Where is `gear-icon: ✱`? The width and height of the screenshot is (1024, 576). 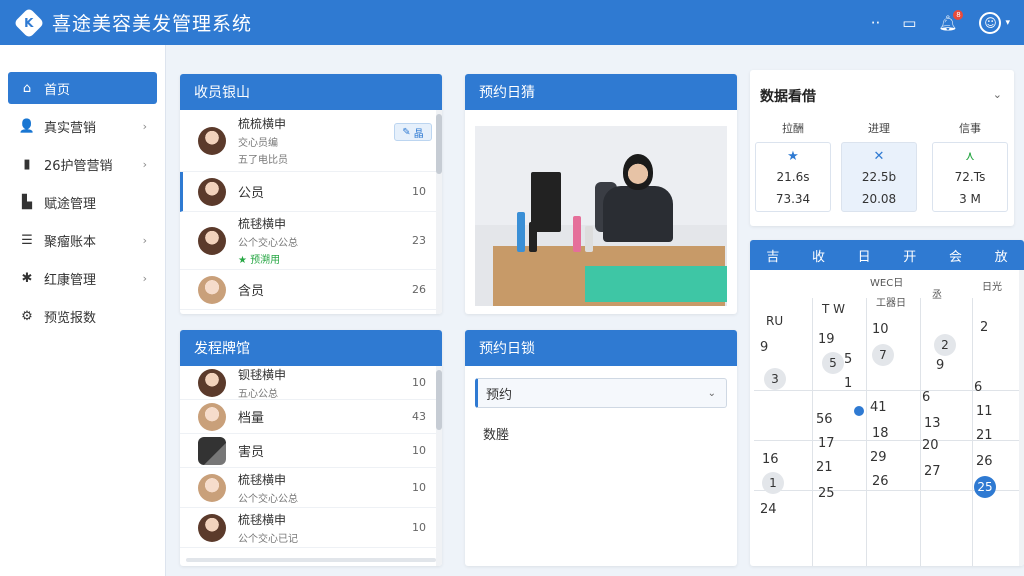
gear-icon: ✱ is located at coordinates (27, 278).